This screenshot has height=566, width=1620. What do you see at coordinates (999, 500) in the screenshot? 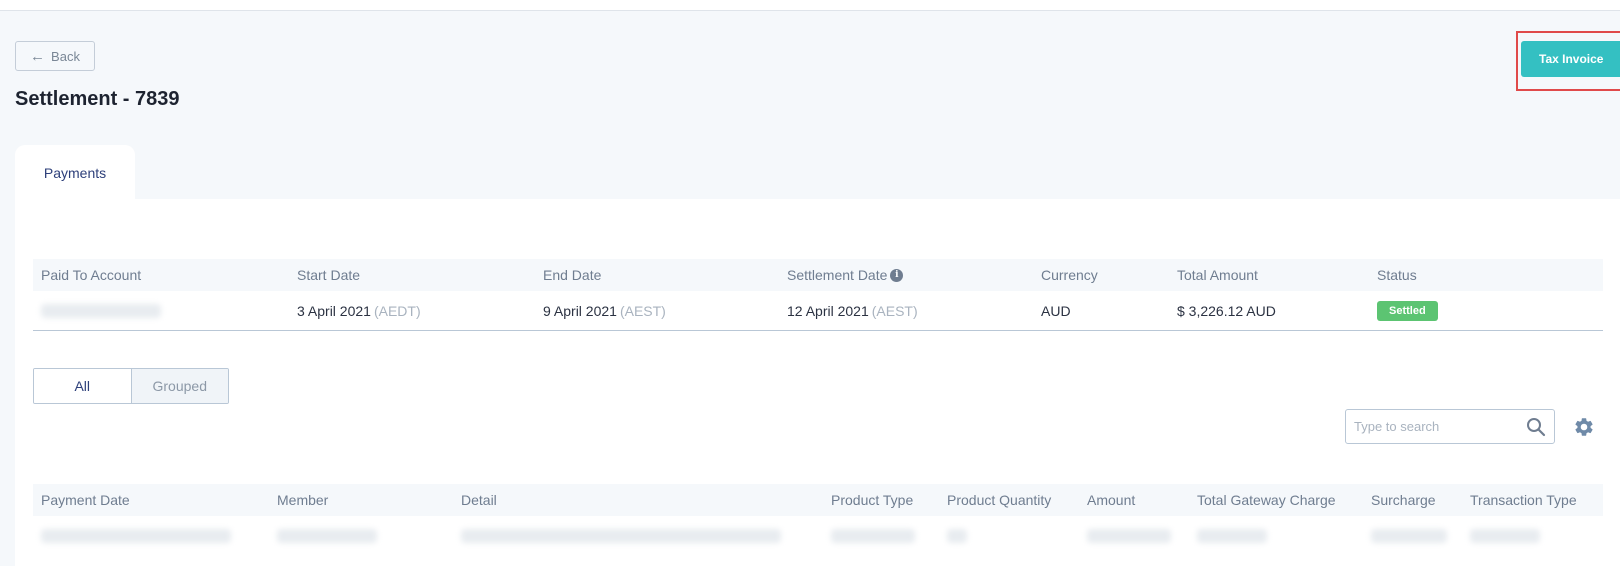
I see `col-product-quantity: Product Quantity` at bounding box center [999, 500].